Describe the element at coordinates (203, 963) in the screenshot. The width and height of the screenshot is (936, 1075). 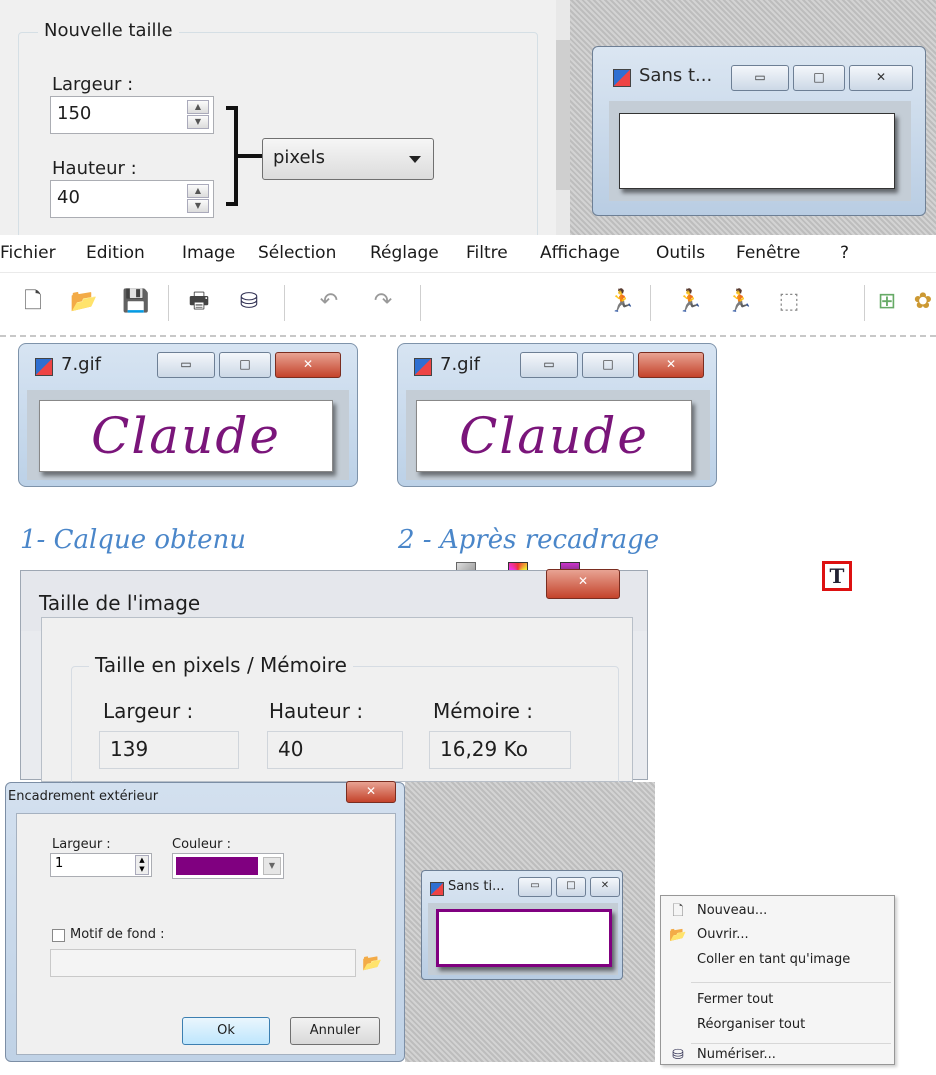
I see `pattern-path-input` at that location.